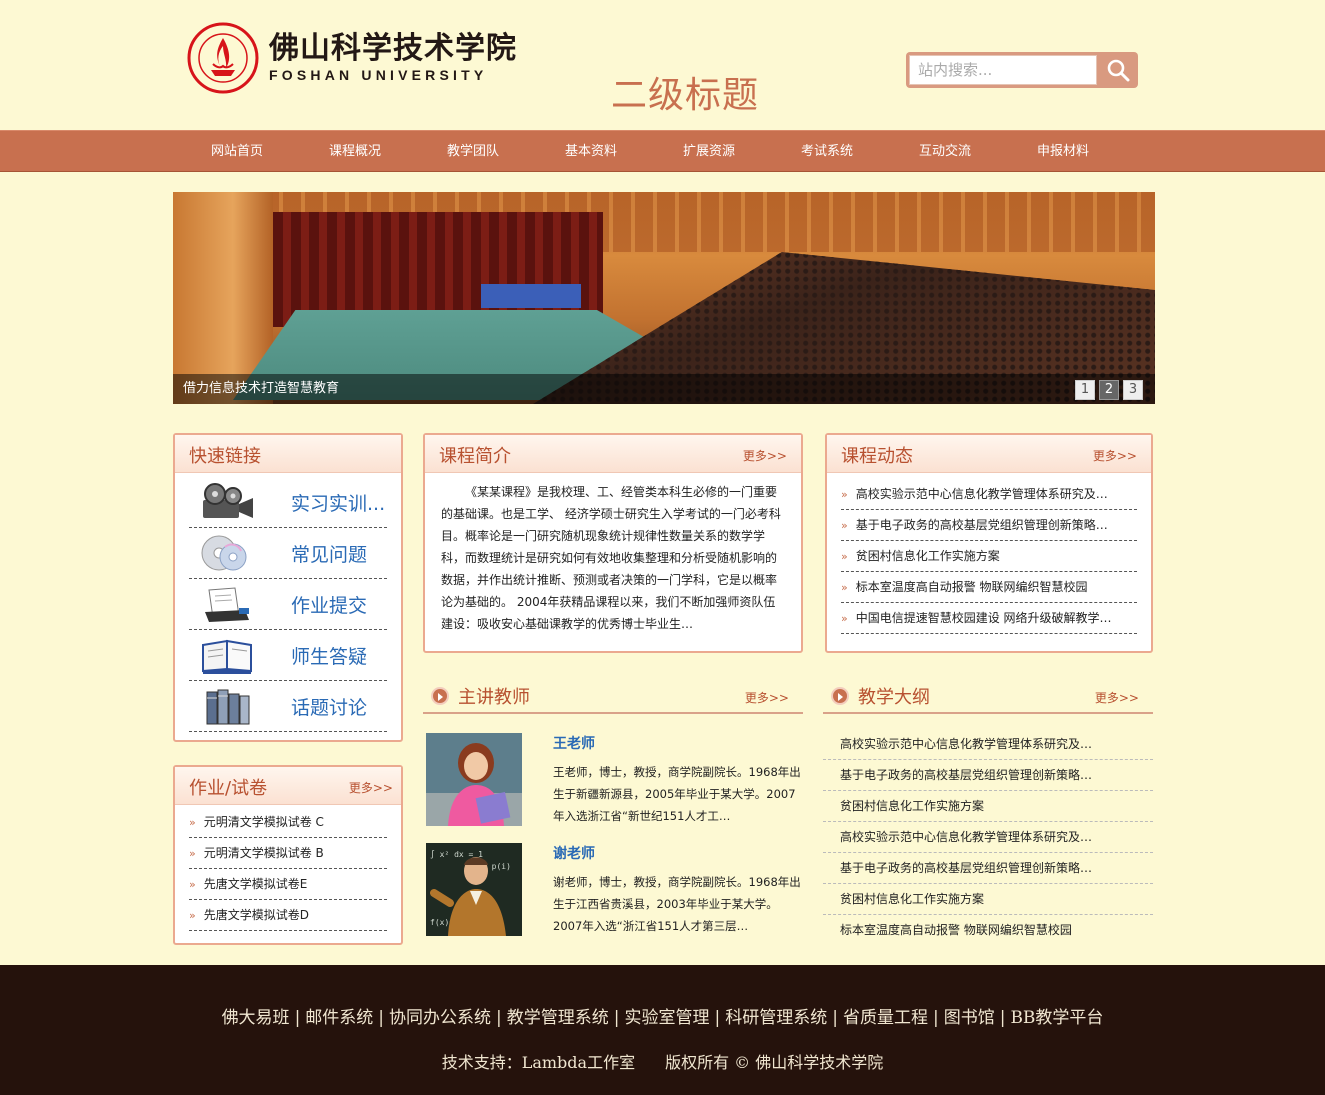  I want to click on logo-english-name: FOSHAN UNIVERSITY, so click(378, 75).